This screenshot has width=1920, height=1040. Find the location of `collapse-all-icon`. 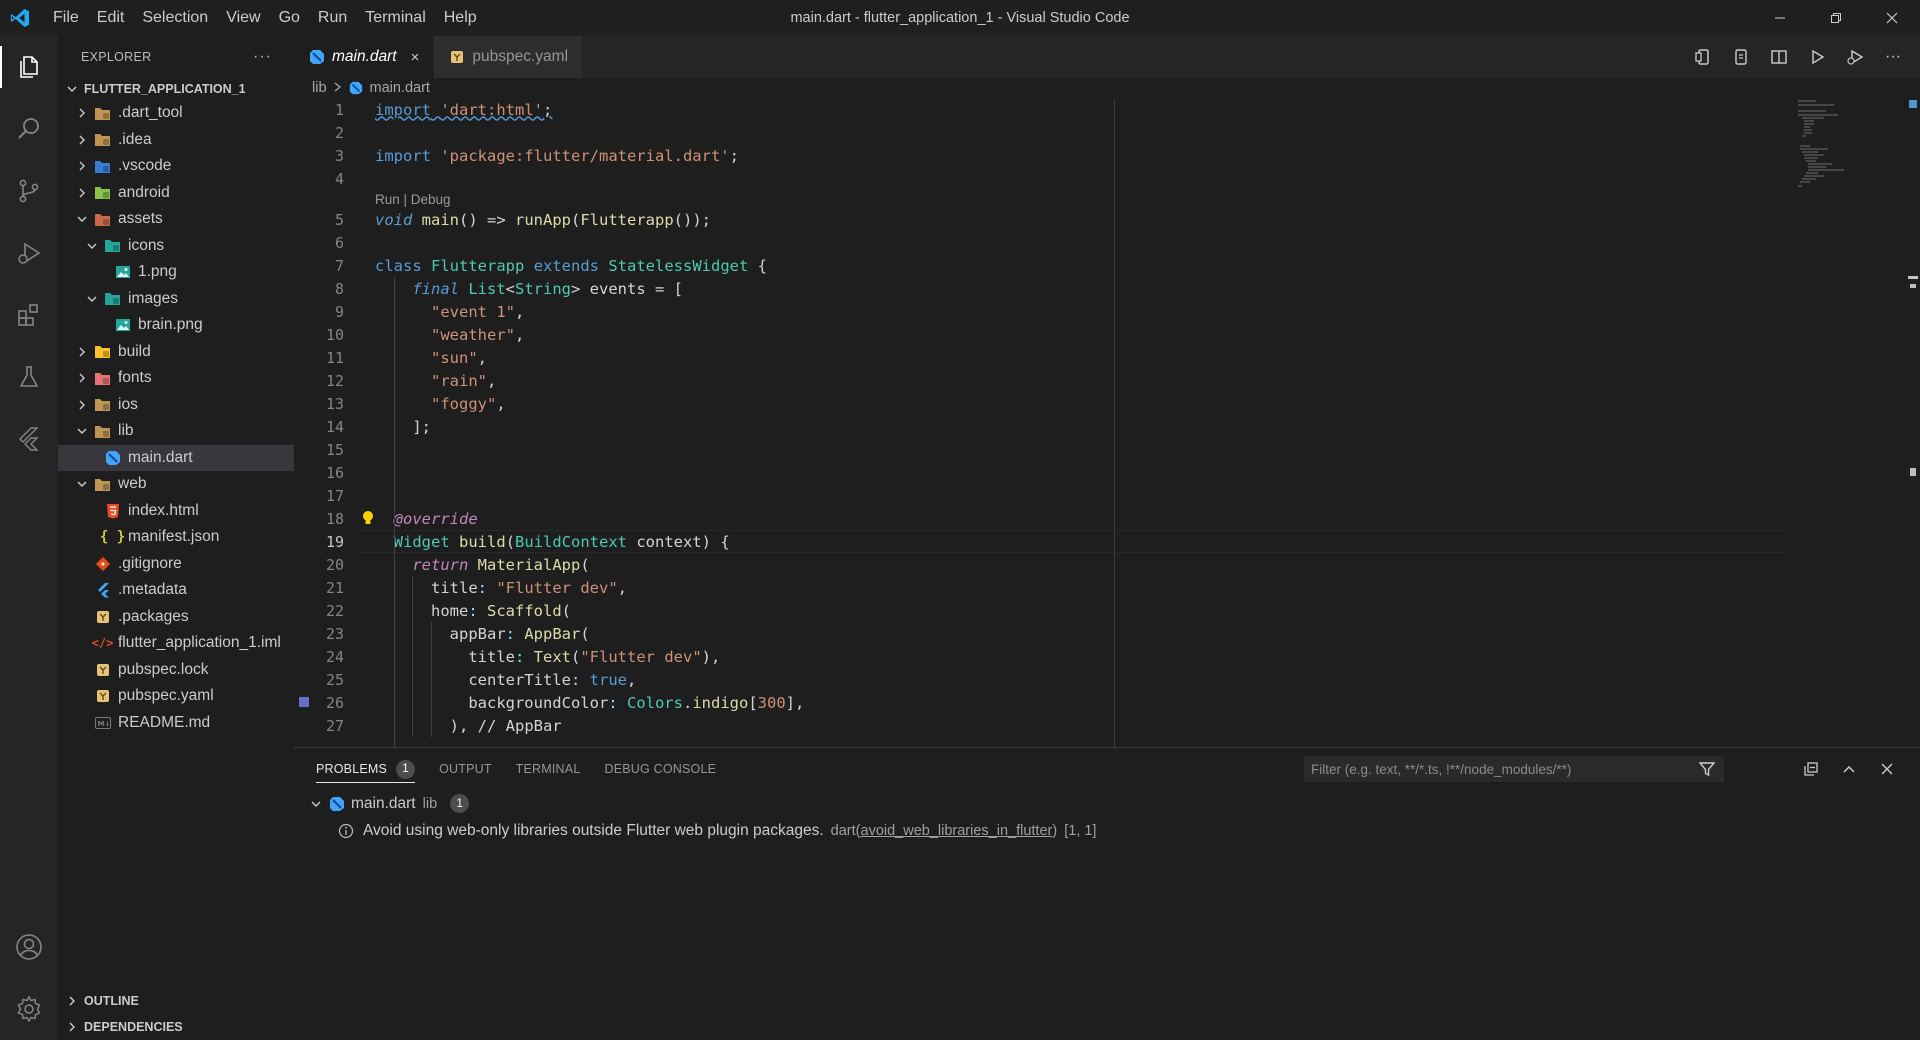

collapse-all-icon is located at coordinates (1811, 769).